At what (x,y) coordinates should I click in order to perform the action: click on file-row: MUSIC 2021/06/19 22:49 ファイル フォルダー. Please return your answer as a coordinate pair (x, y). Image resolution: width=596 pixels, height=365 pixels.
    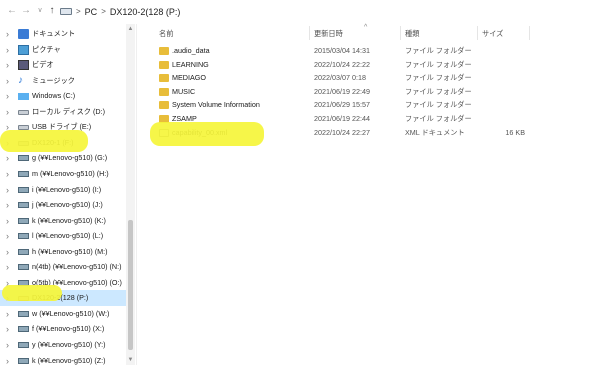
    Looking at the image, I should click on (366, 92).